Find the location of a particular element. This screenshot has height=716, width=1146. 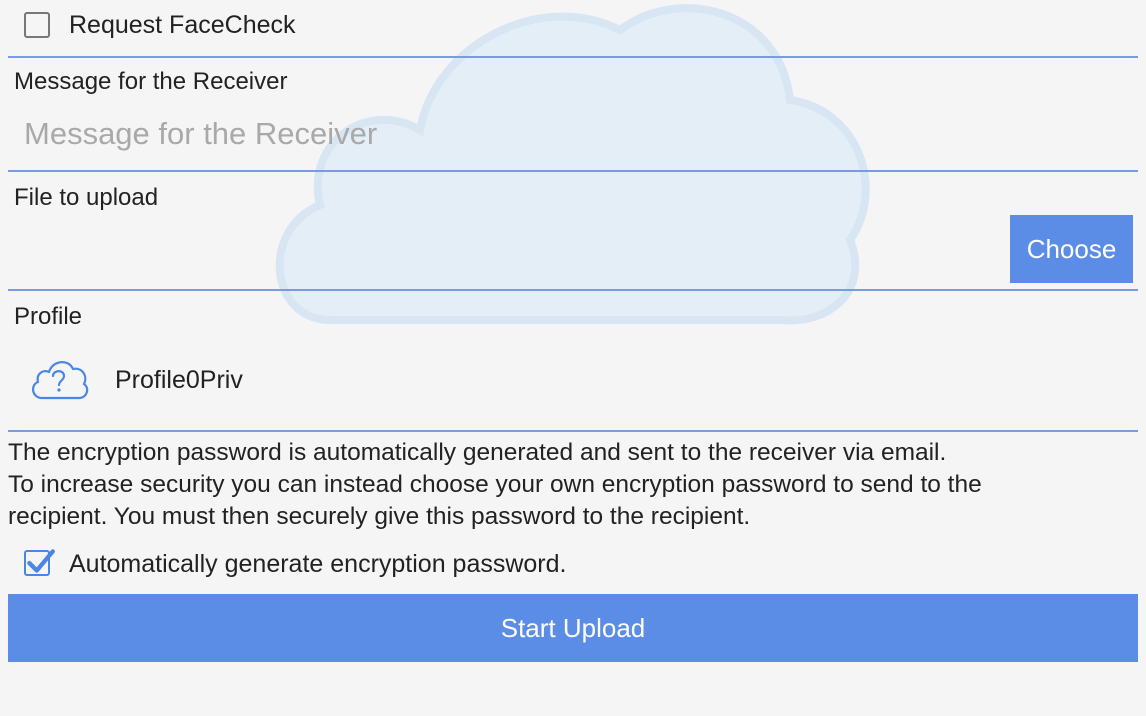

auto-password-checkbox is located at coordinates (39, 562).